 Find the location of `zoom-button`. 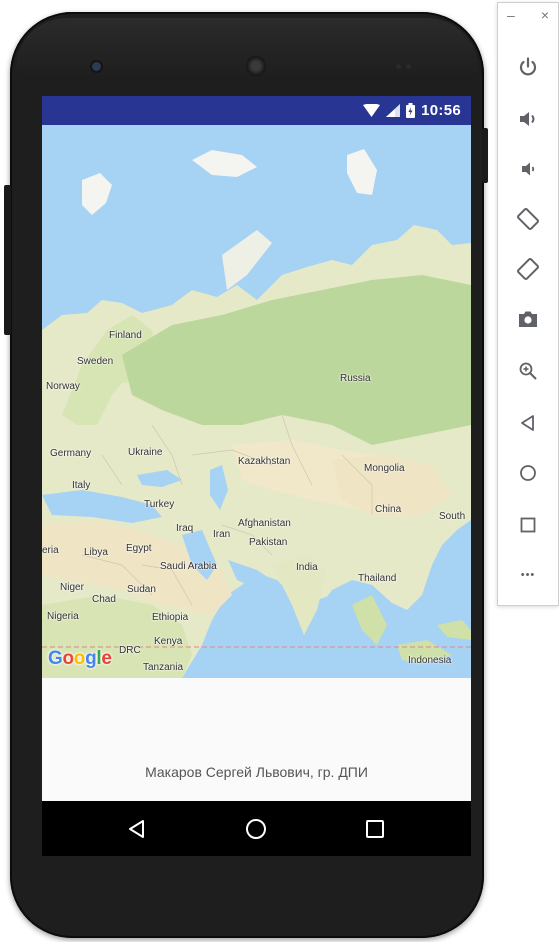

zoom-button is located at coordinates (528, 371).